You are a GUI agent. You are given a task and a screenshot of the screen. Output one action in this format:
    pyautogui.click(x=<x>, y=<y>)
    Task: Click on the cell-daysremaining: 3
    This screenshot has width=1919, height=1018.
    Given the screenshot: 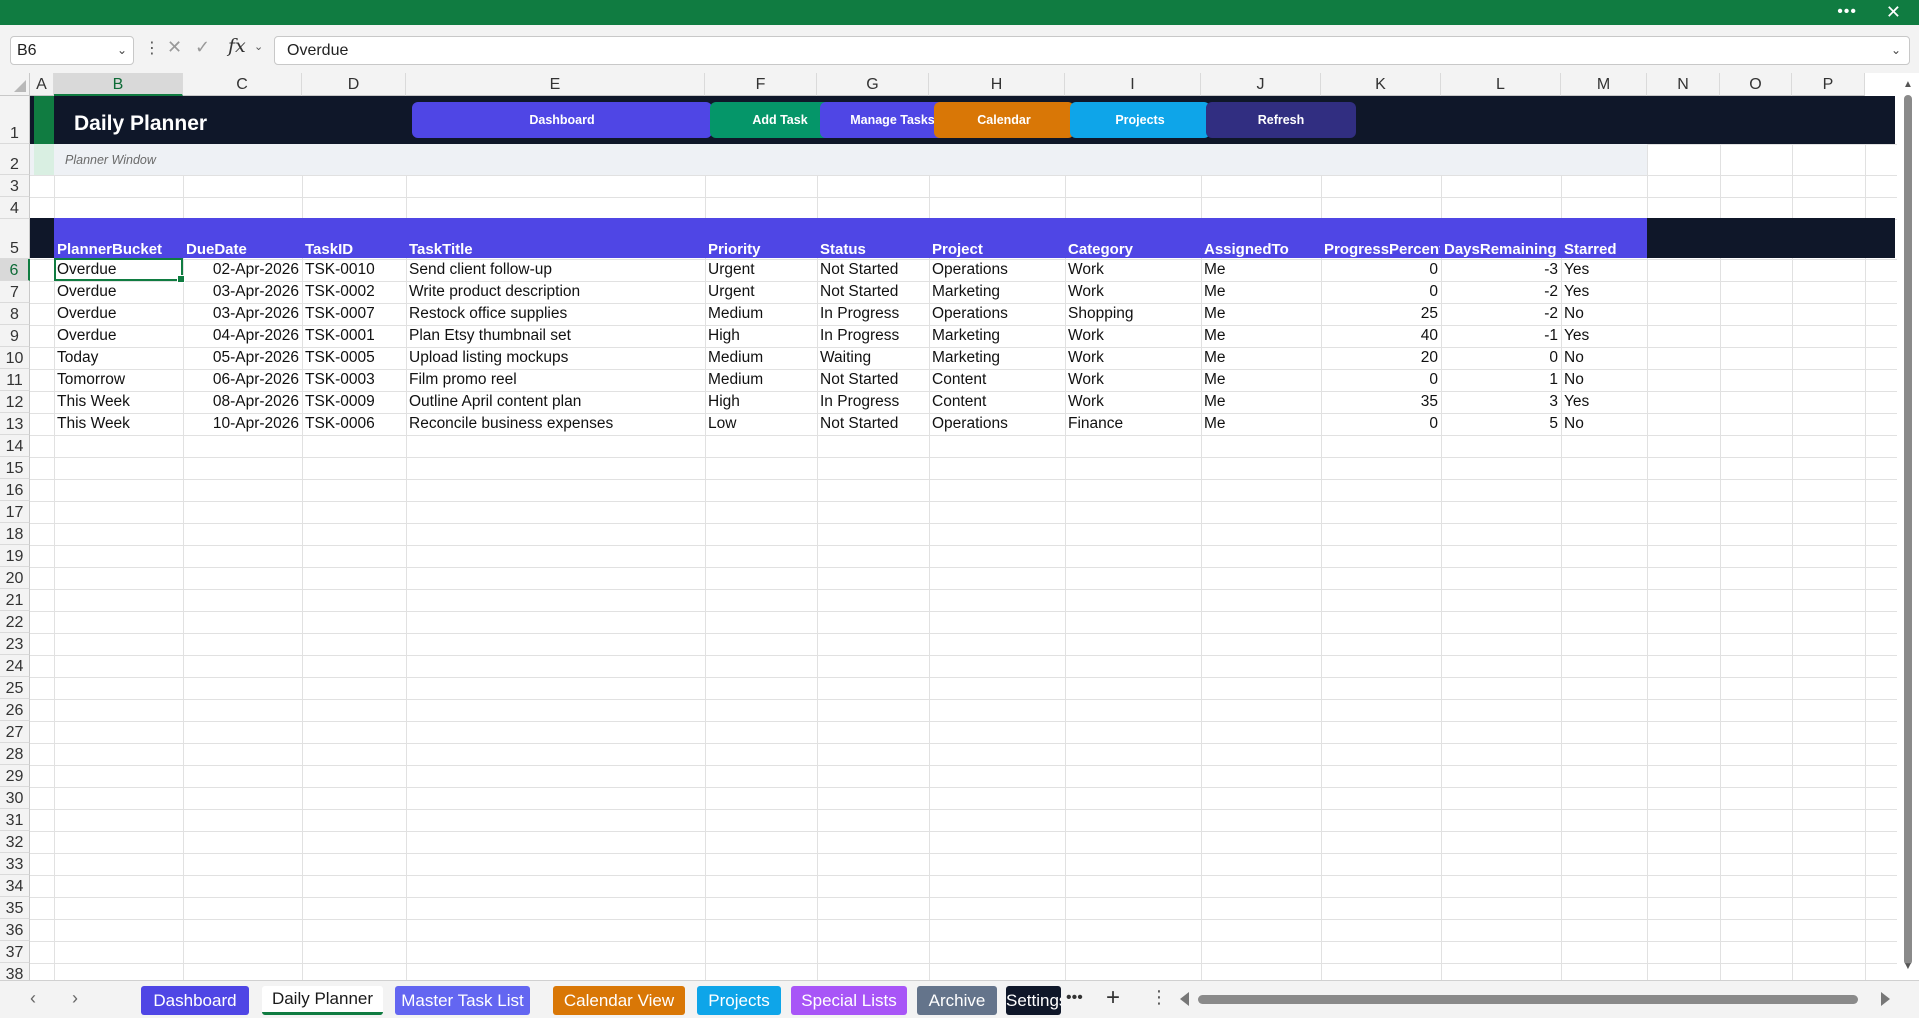 What is the action you would take?
    pyautogui.click(x=1501, y=402)
    